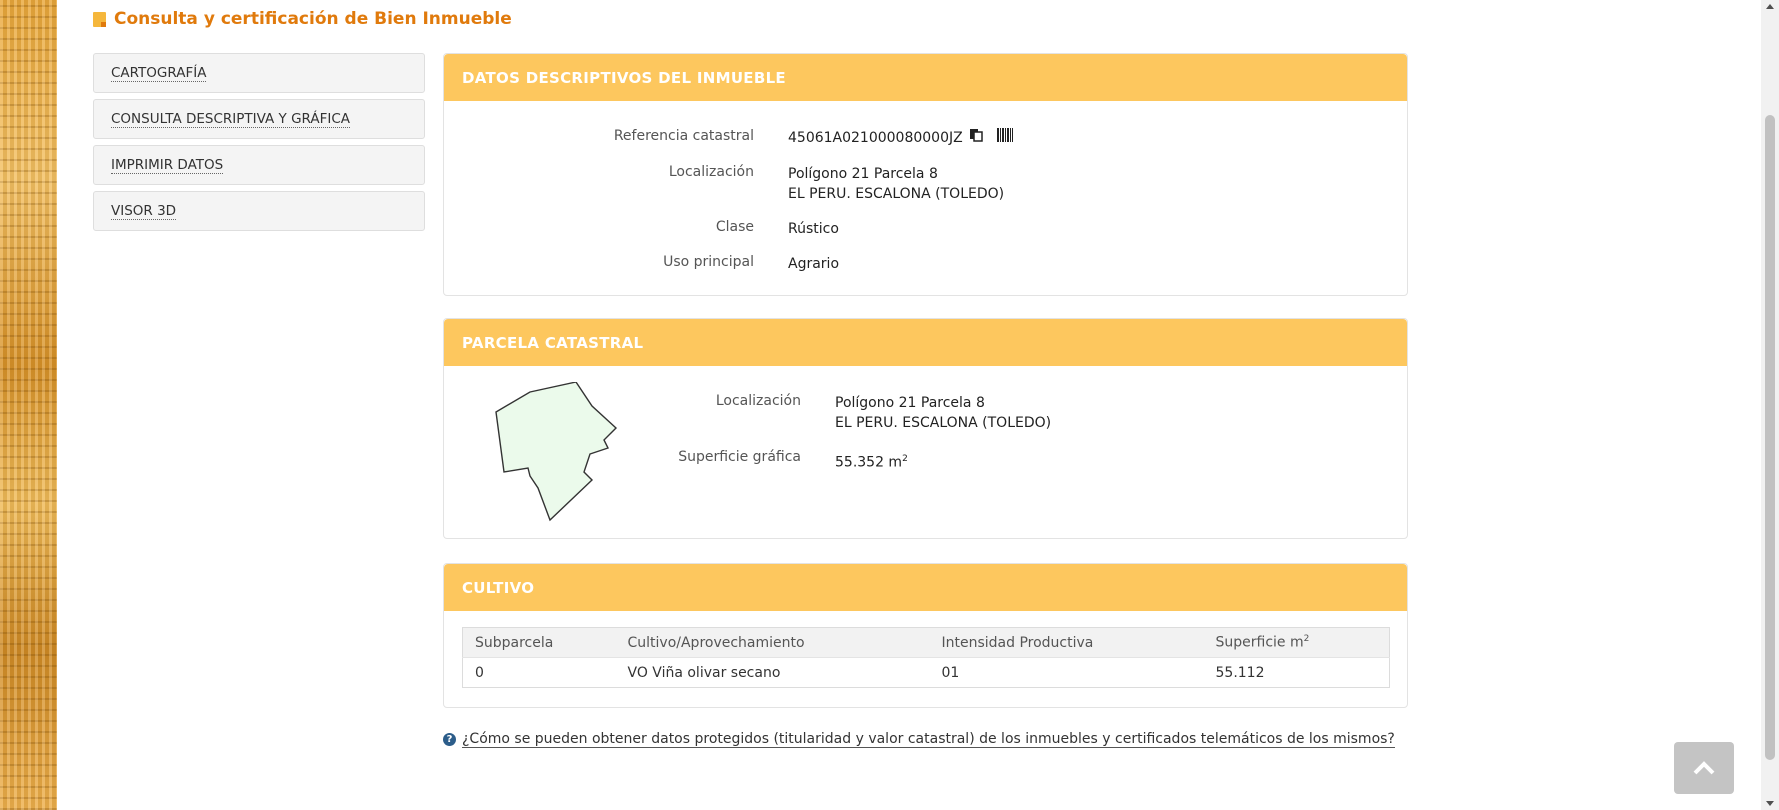  What do you see at coordinates (449, 739) in the screenshot?
I see `question-circle-icon: ?` at bounding box center [449, 739].